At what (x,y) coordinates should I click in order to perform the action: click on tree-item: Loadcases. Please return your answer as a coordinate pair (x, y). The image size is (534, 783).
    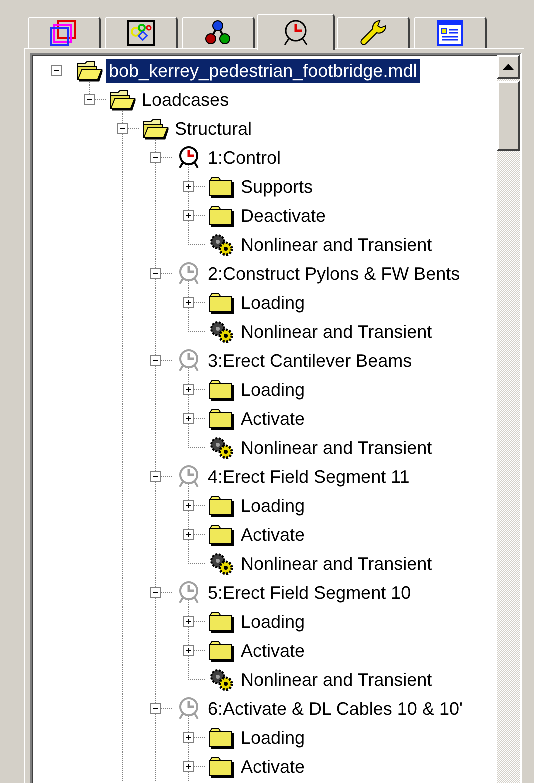
    Looking at the image, I should click on (185, 100).